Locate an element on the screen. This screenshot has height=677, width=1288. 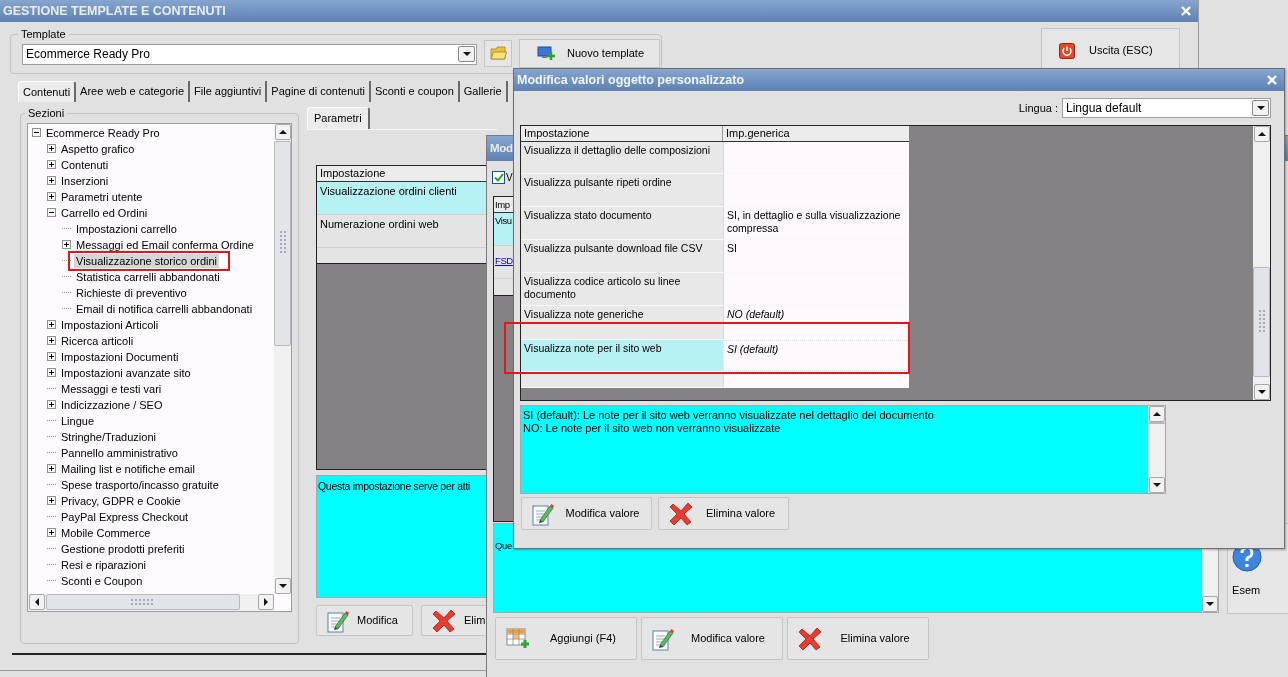
tree-item: Impostazioni Documenti is located at coordinates (120, 356).